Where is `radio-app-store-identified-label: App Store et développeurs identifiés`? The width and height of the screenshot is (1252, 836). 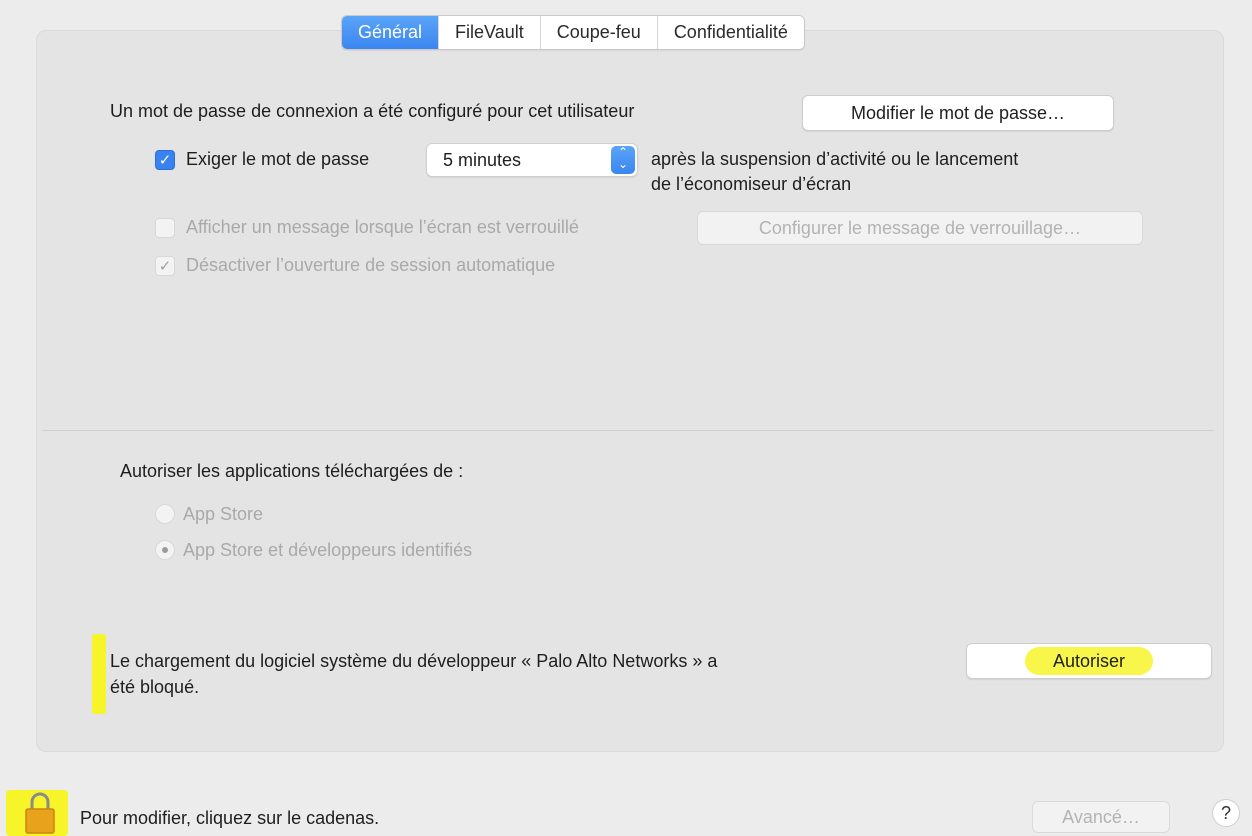 radio-app-store-identified-label: App Store et développeurs identifiés is located at coordinates (328, 550).